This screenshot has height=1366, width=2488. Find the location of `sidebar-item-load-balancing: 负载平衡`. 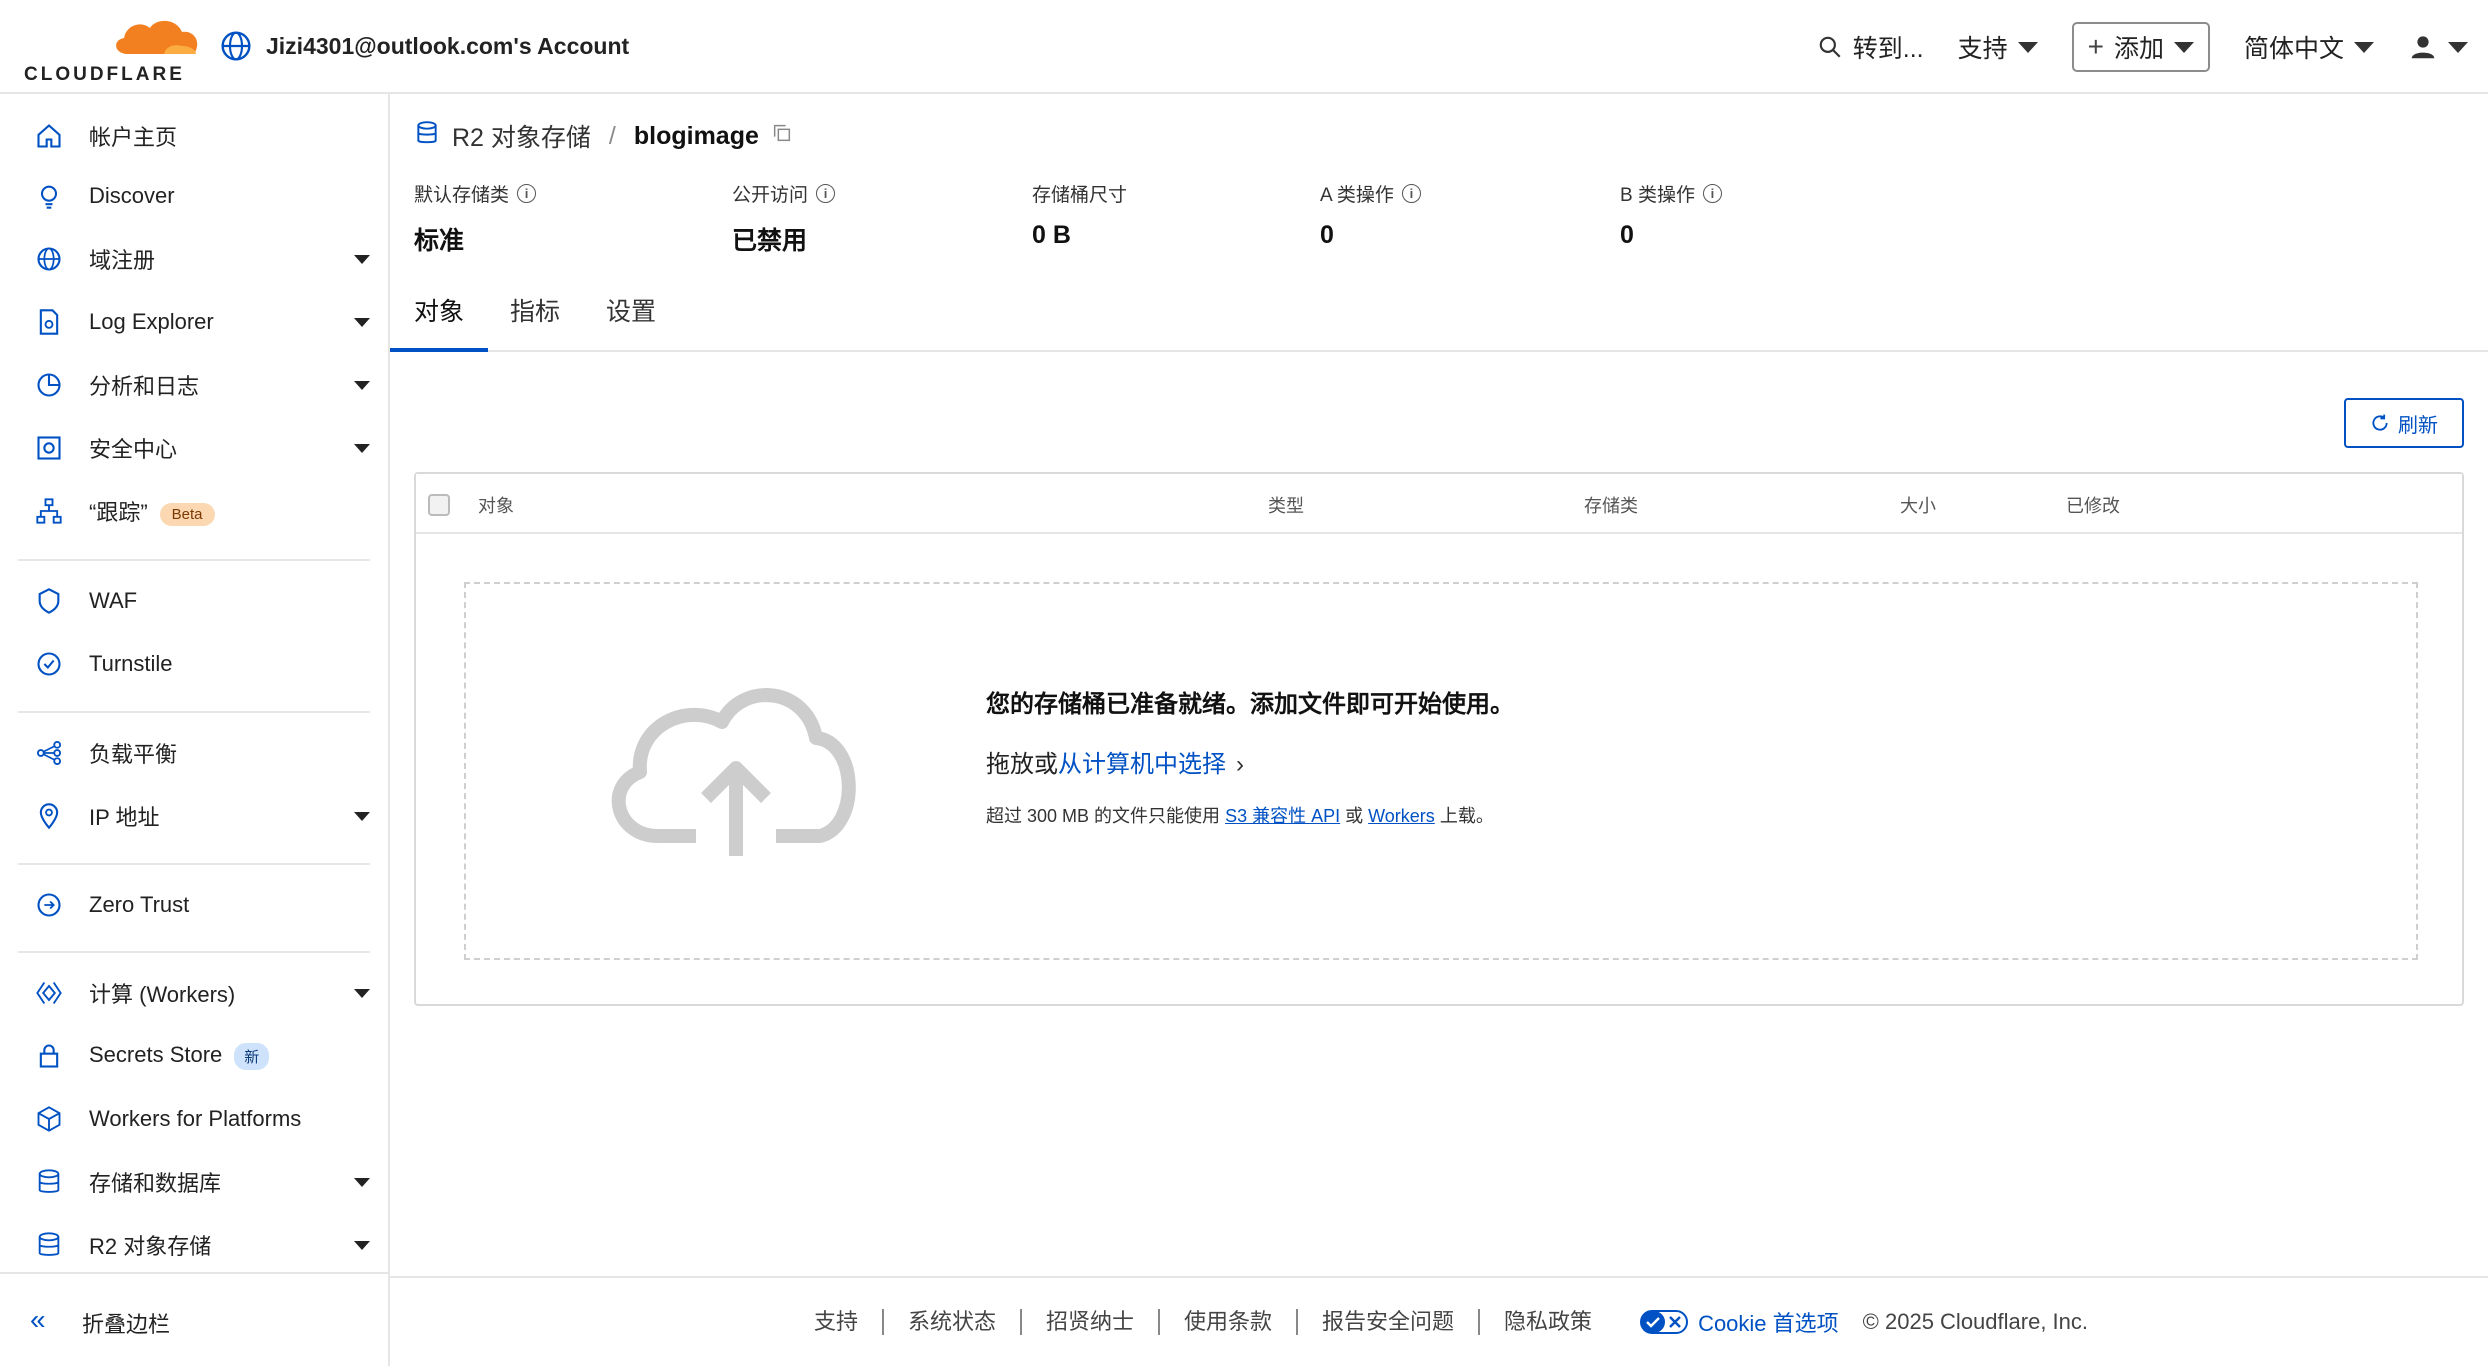

sidebar-item-load-balancing: 负载平衡 is located at coordinates (195, 753).